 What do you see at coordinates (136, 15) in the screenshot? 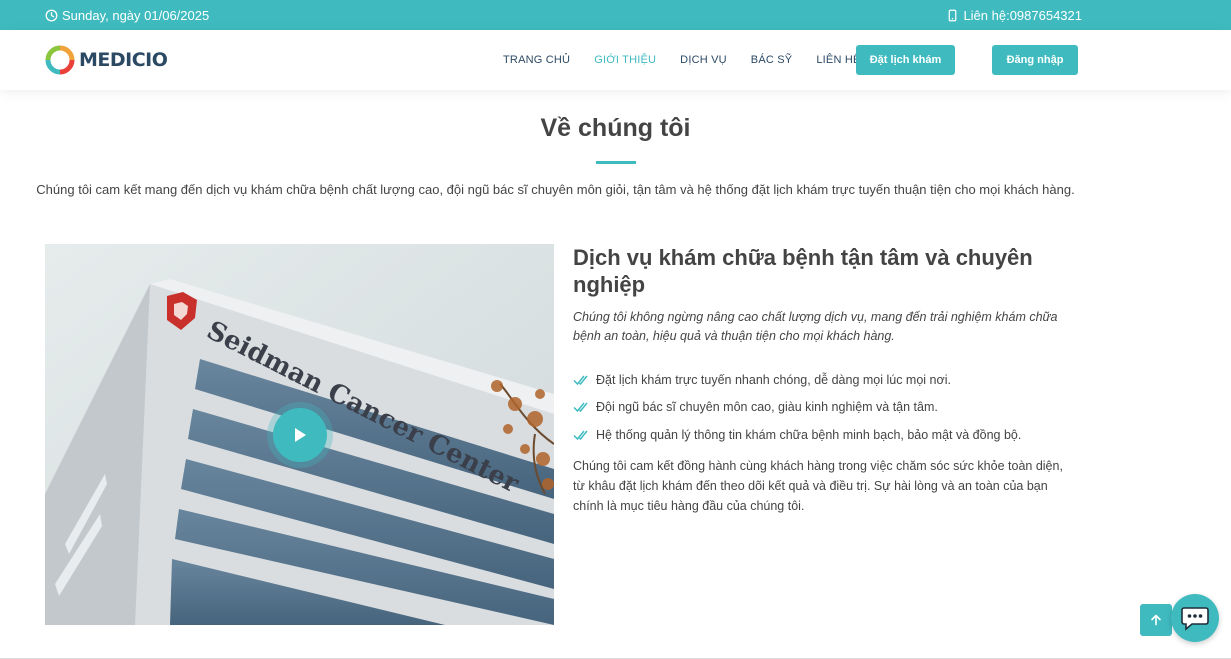
I see `date-text: Sunday, ngày 01/06/2025` at bounding box center [136, 15].